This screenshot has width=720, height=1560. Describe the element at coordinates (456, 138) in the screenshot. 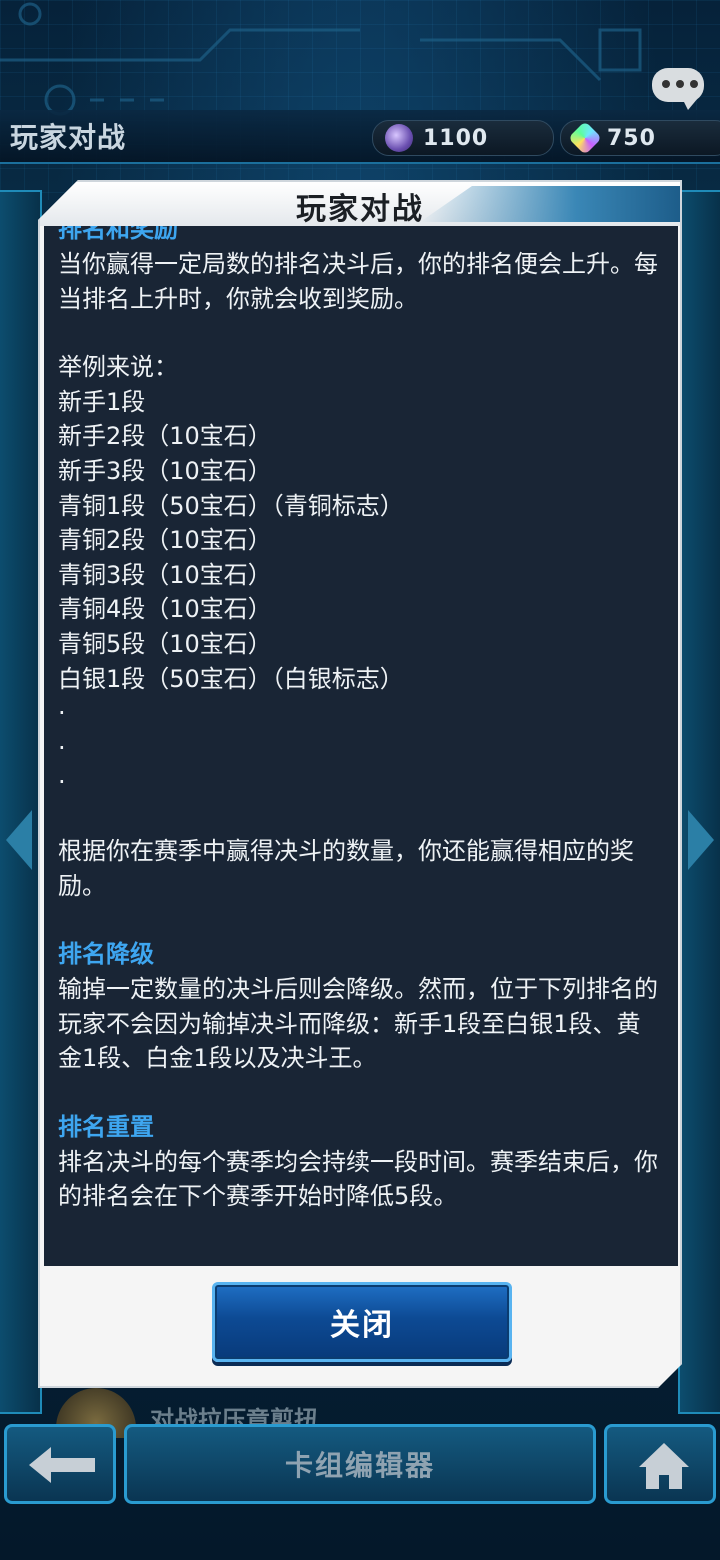

I see `orb-count: 1100` at that location.